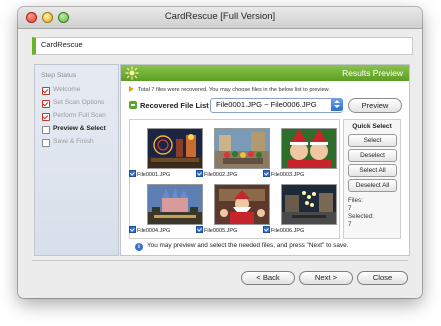  I want to click on thumbnail-filename: File0004.JPG, so click(154, 231).